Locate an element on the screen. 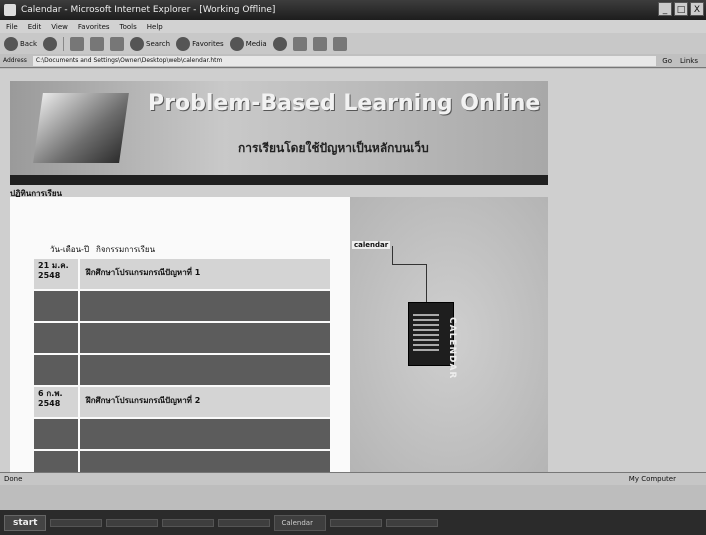 The image size is (706, 535). menu-file: File is located at coordinates (12, 27).